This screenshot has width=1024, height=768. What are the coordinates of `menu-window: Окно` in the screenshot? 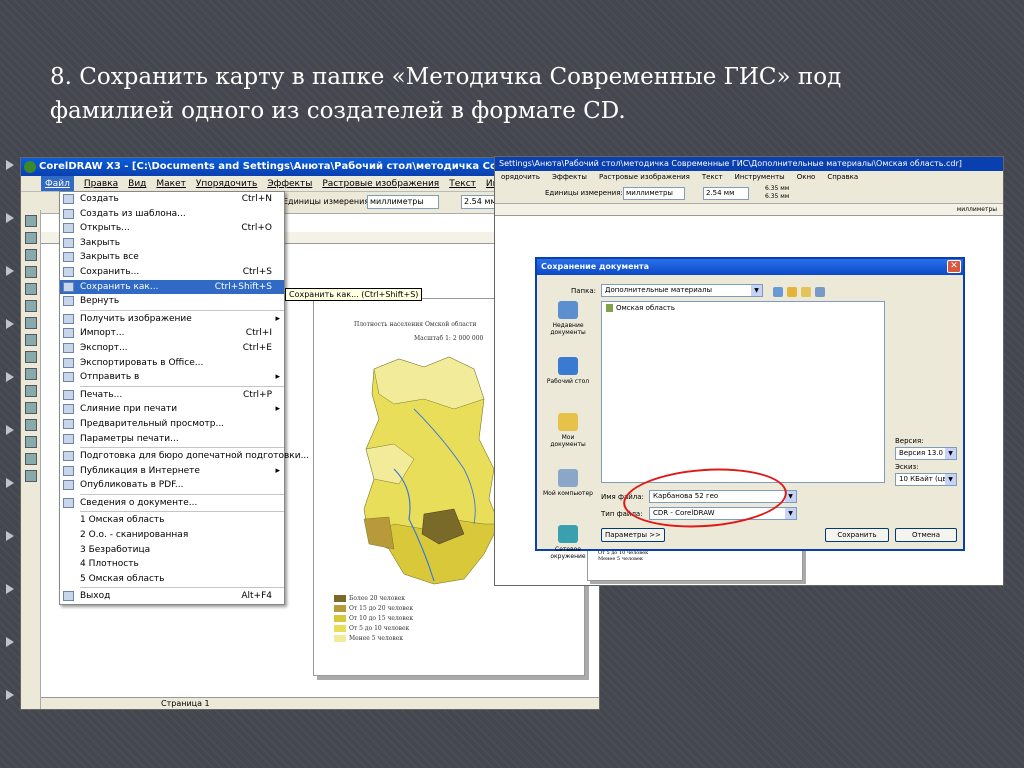 It's located at (806, 177).